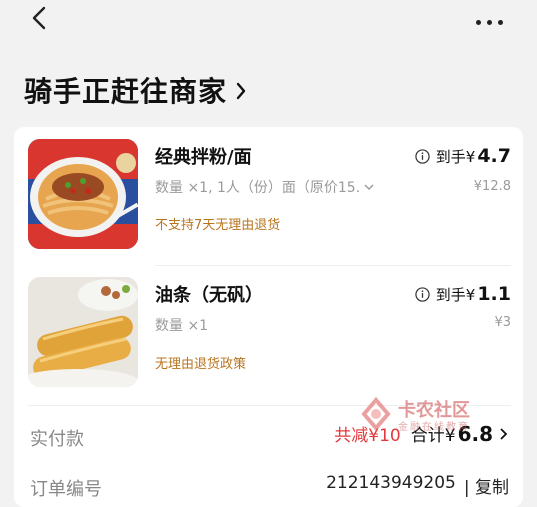 The image size is (537, 507). What do you see at coordinates (391, 483) in the screenshot?
I see `order-number: 212143949205` at bounding box center [391, 483].